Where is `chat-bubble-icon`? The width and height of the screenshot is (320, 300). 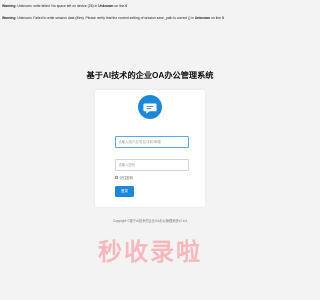
chat-bubble-icon is located at coordinates (150, 108).